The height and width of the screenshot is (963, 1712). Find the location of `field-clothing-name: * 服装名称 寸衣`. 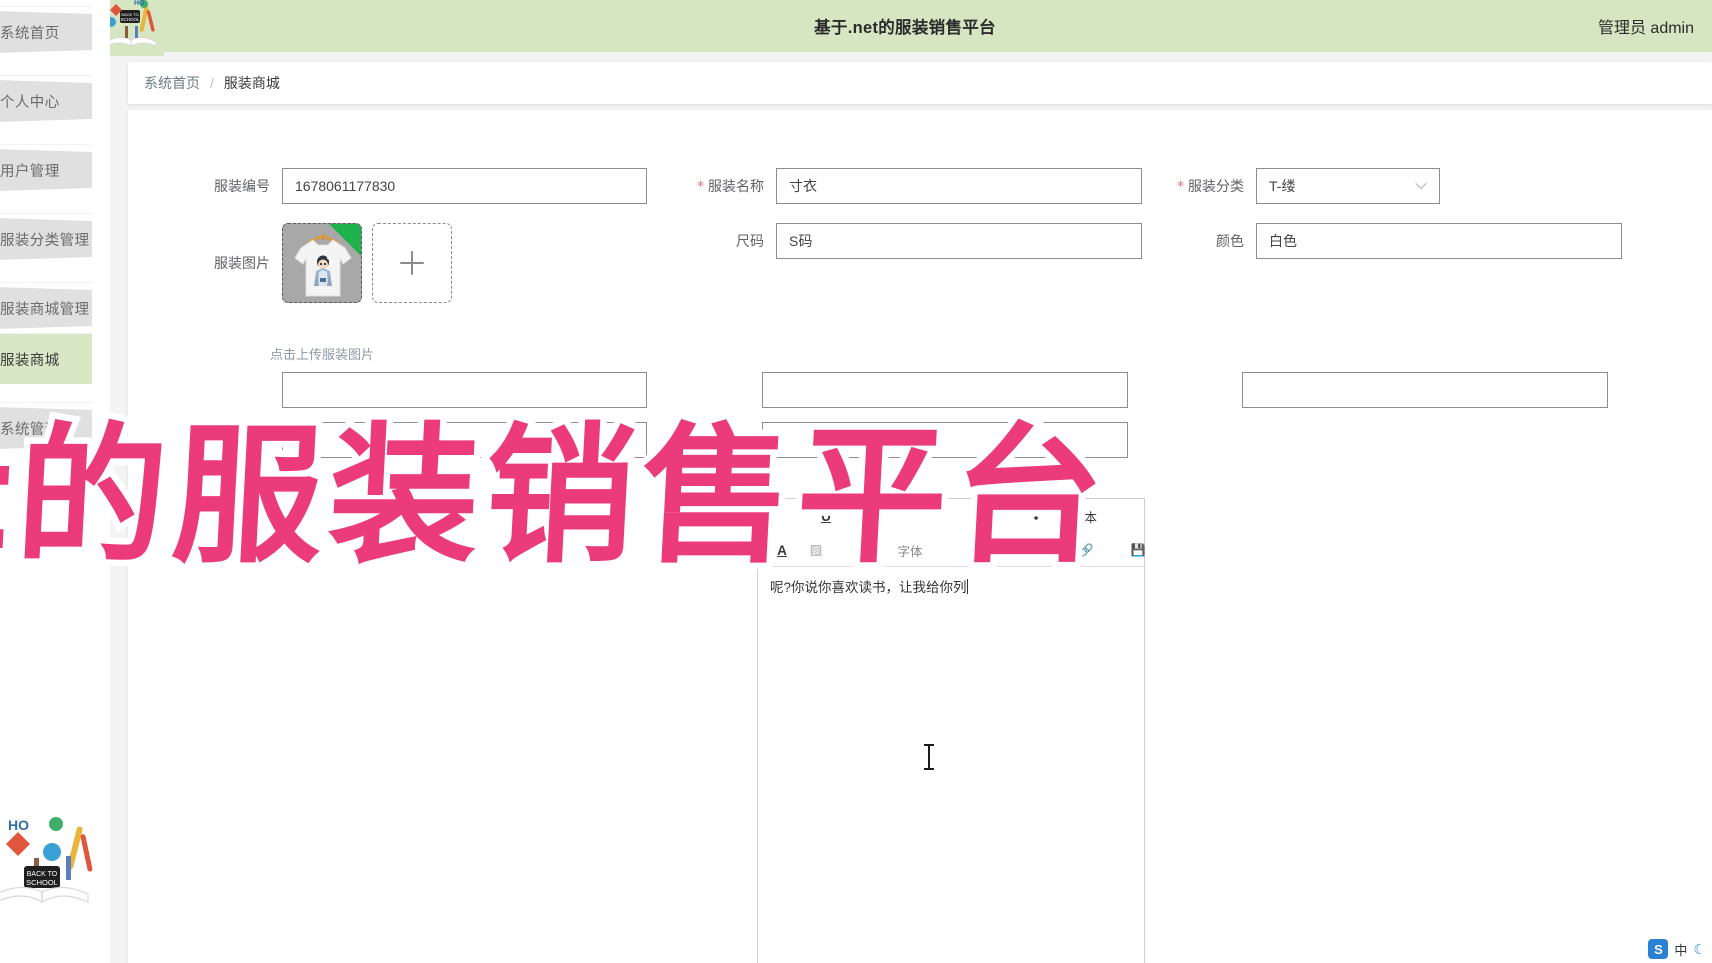

field-clothing-name: * 服装名称 寸衣 is located at coordinates (911, 186).